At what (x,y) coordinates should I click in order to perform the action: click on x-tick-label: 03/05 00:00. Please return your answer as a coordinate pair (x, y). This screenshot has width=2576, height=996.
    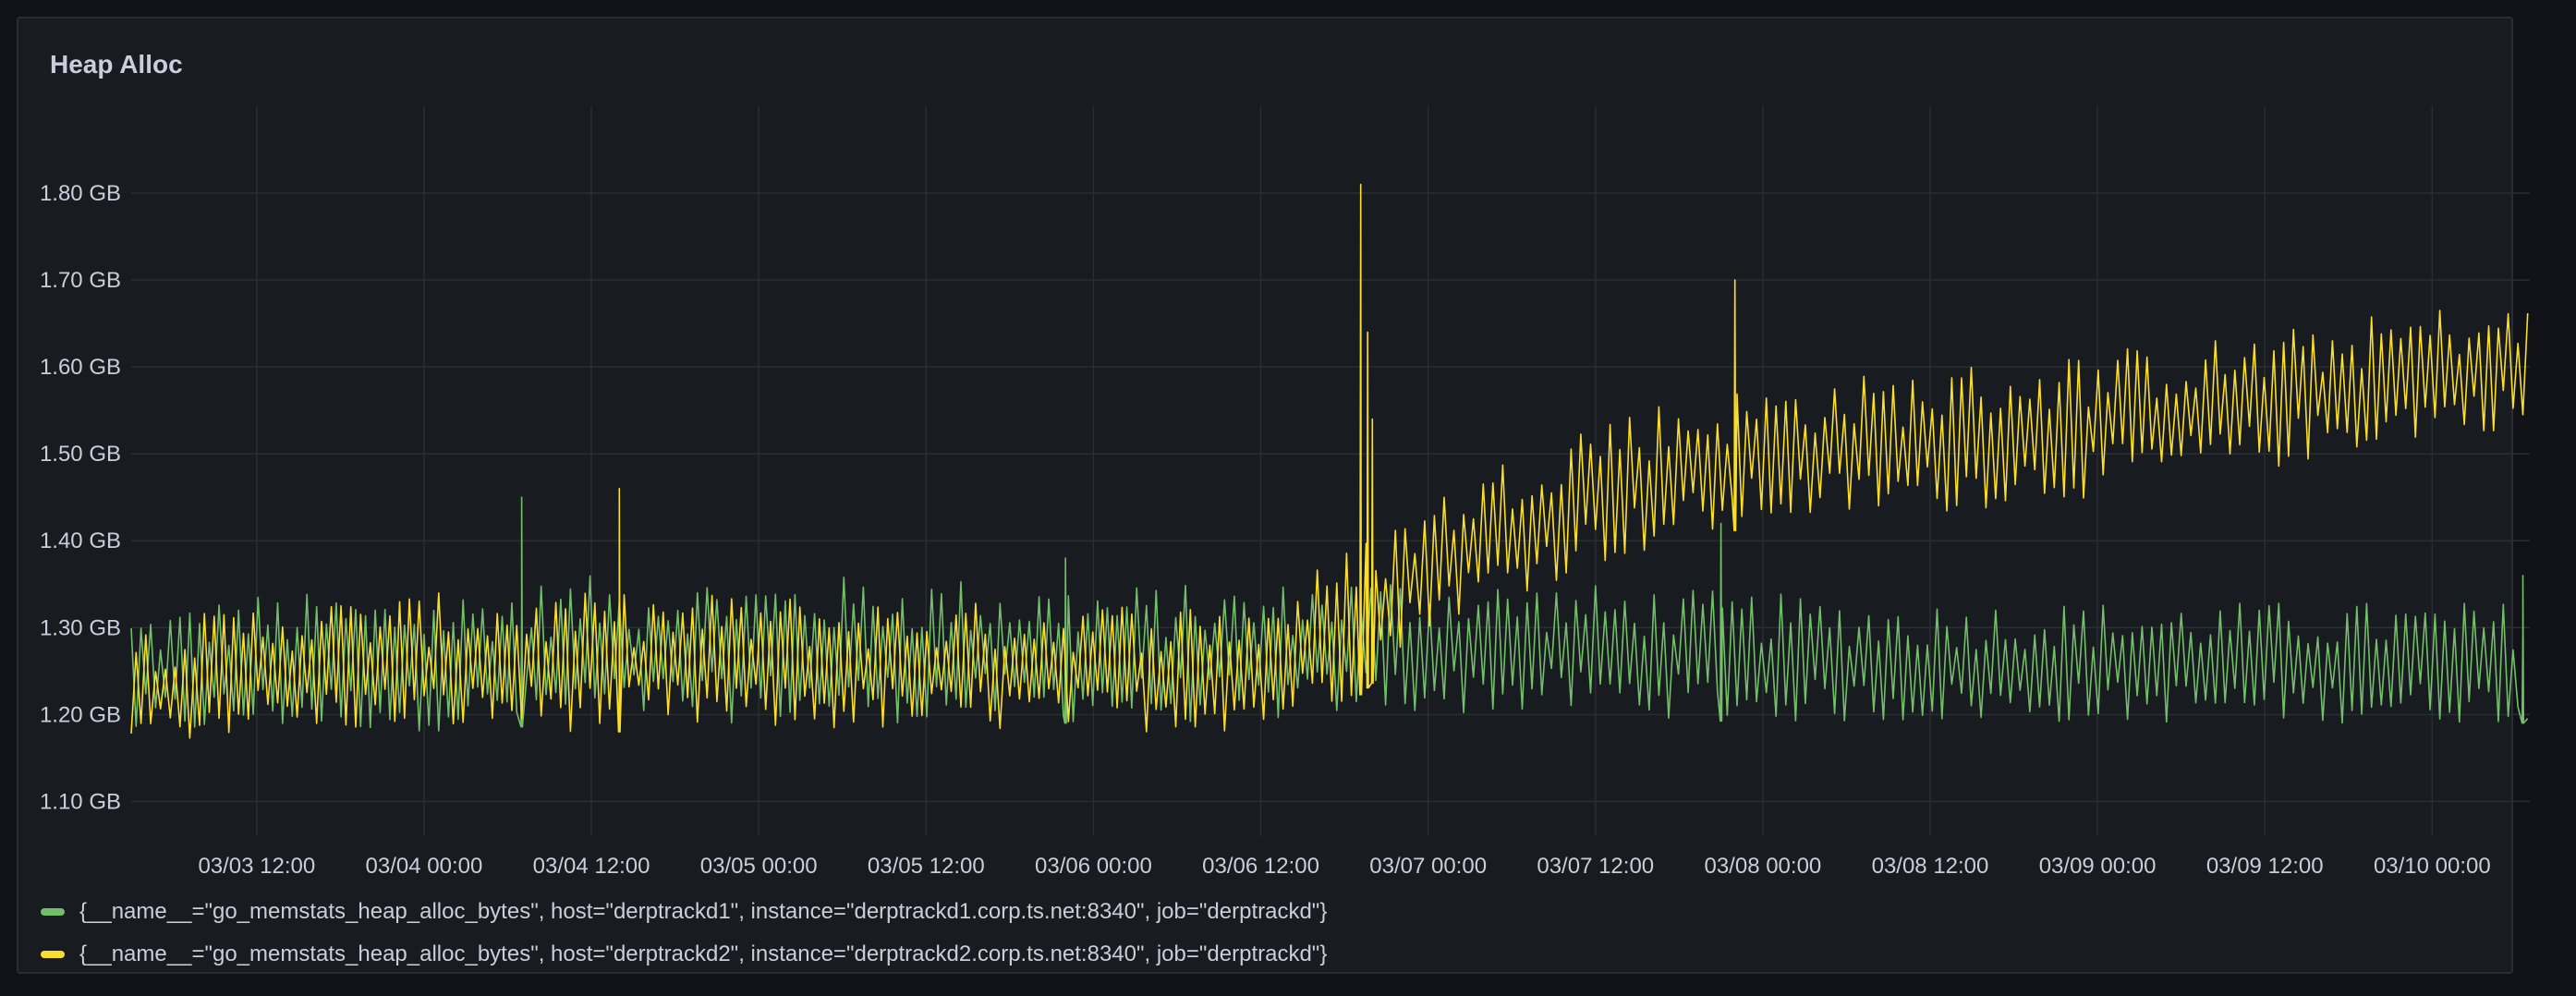
    Looking at the image, I should click on (759, 866).